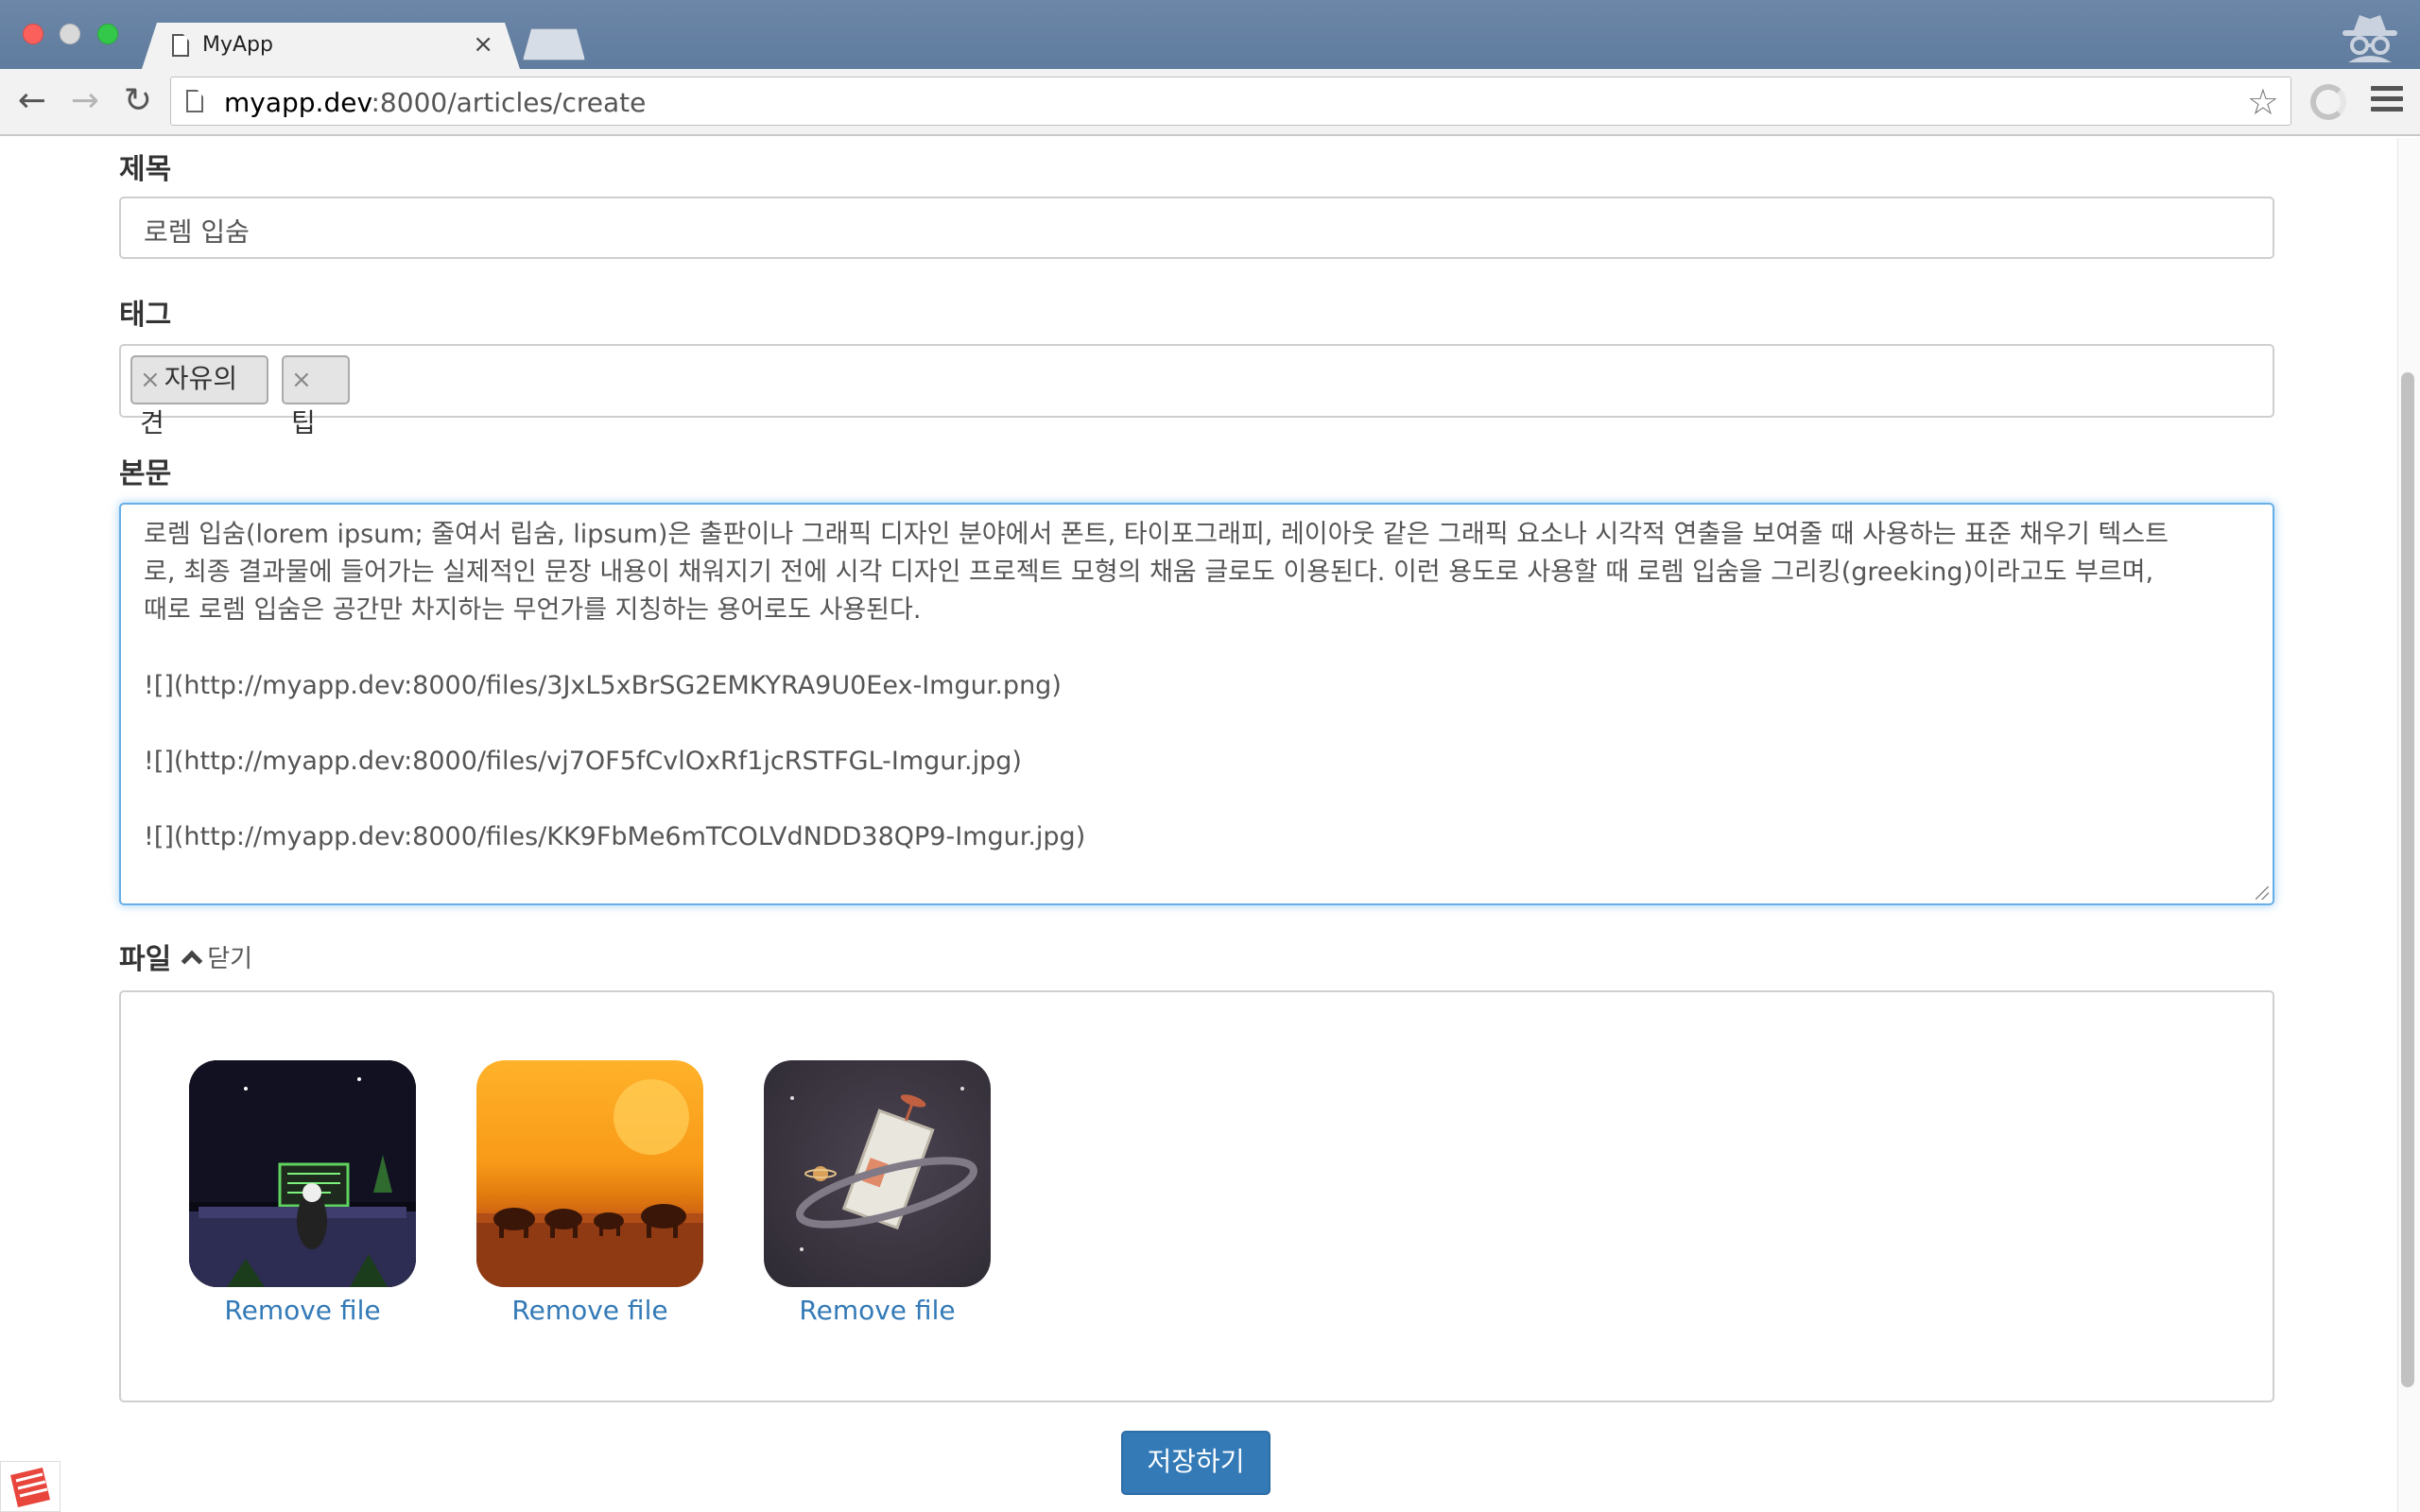 The width and height of the screenshot is (2420, 1512). Describe the element at coordinates (2328, 102) in the screenshot. I see `extension-icon` at that location.